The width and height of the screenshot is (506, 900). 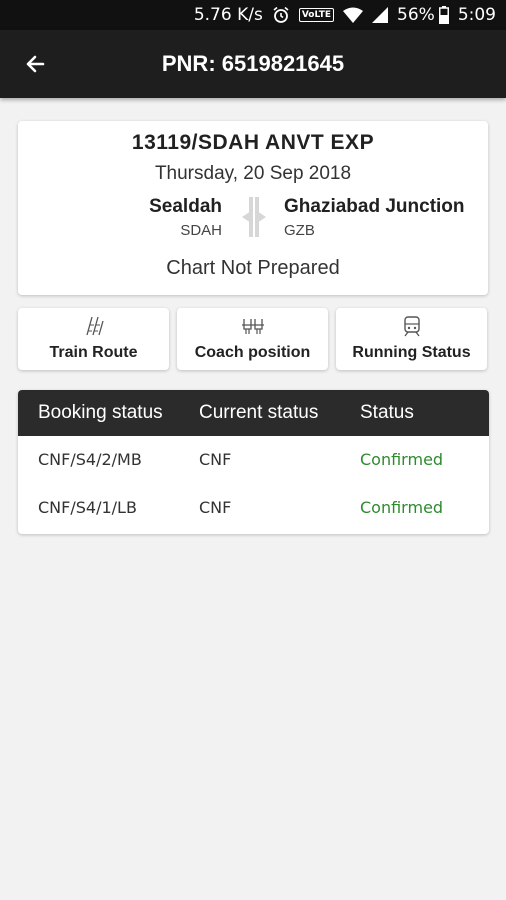 I want to click on network-speed: 5.76 K/s, so click(x=228, y=15).